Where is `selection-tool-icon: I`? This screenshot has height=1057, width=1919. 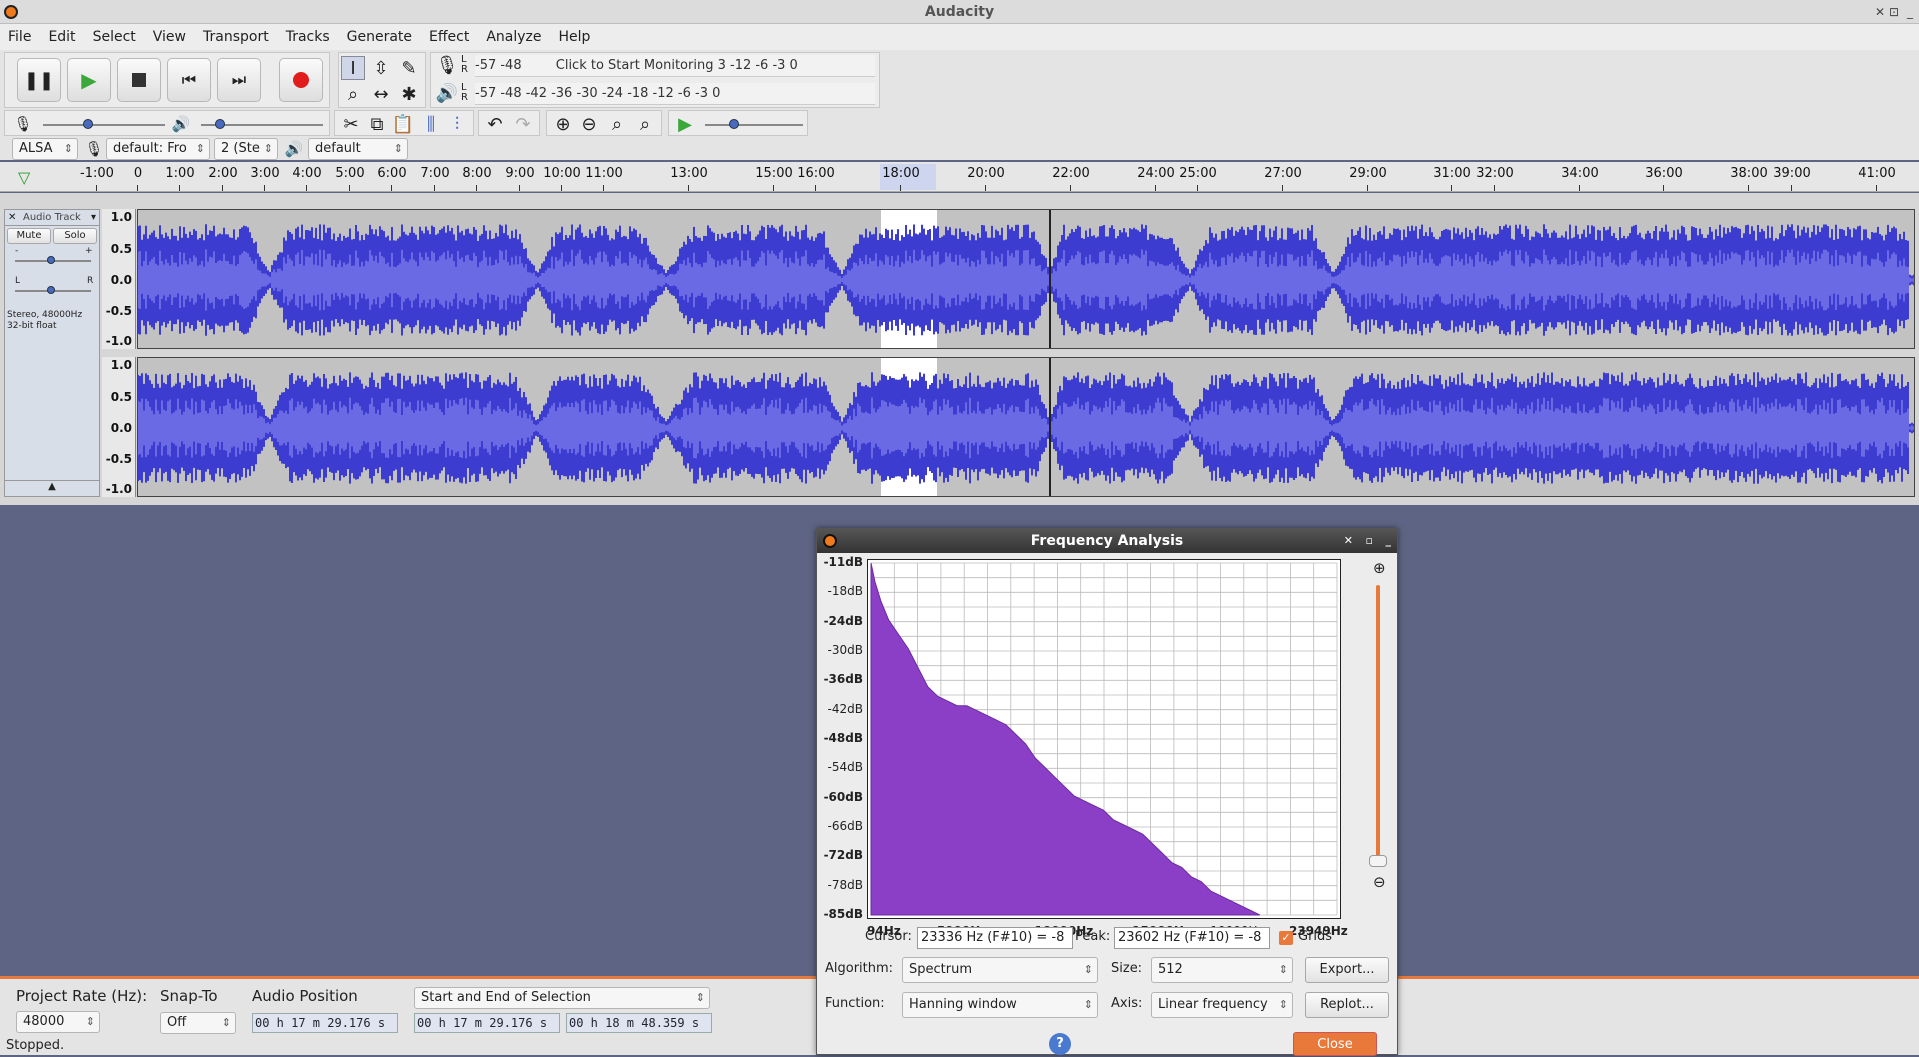
selection-tool-icon: I is located at coordinates (353, 68).